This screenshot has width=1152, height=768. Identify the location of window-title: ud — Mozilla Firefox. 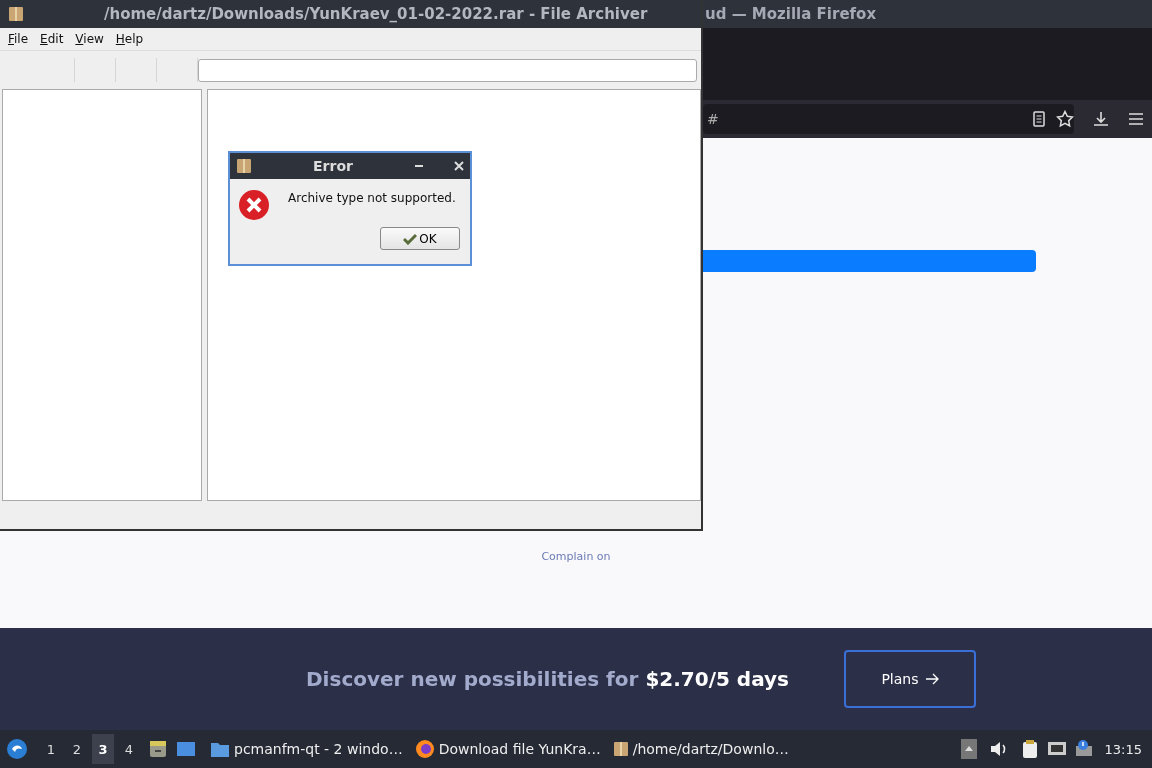
(791, 14).